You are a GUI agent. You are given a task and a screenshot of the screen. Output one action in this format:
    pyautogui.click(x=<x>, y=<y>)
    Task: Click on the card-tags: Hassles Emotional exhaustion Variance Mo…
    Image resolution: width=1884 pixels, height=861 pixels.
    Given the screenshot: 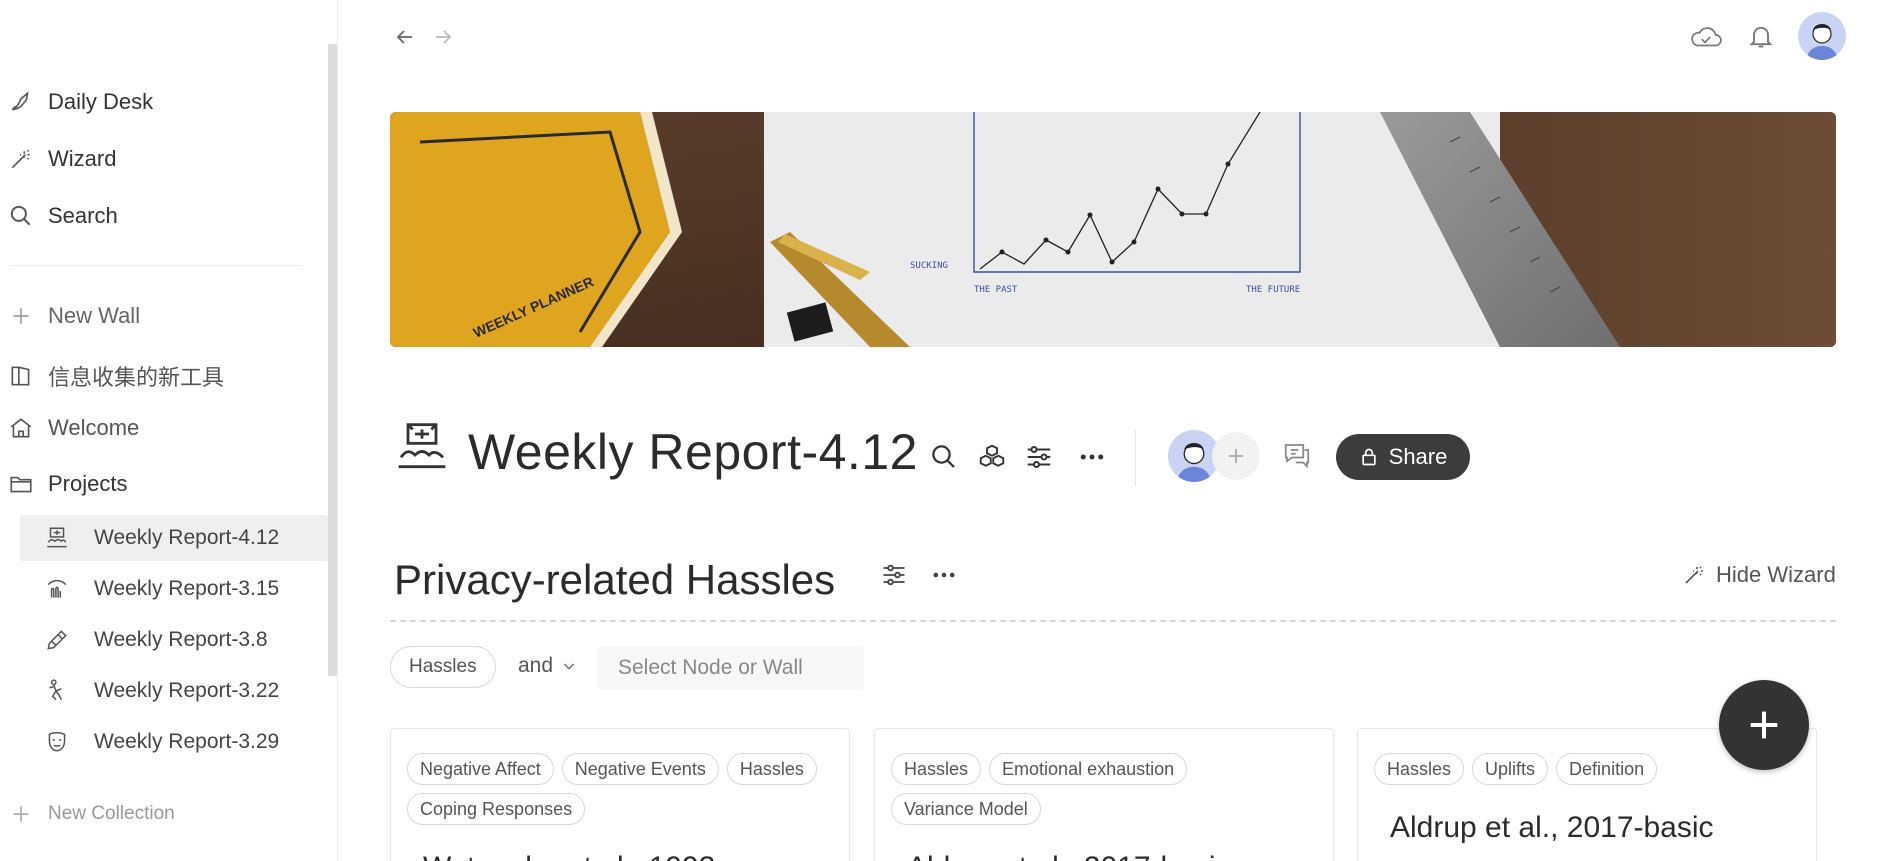 What is the action you would take?
    pyautogui.click(x=1106, y=789)
    